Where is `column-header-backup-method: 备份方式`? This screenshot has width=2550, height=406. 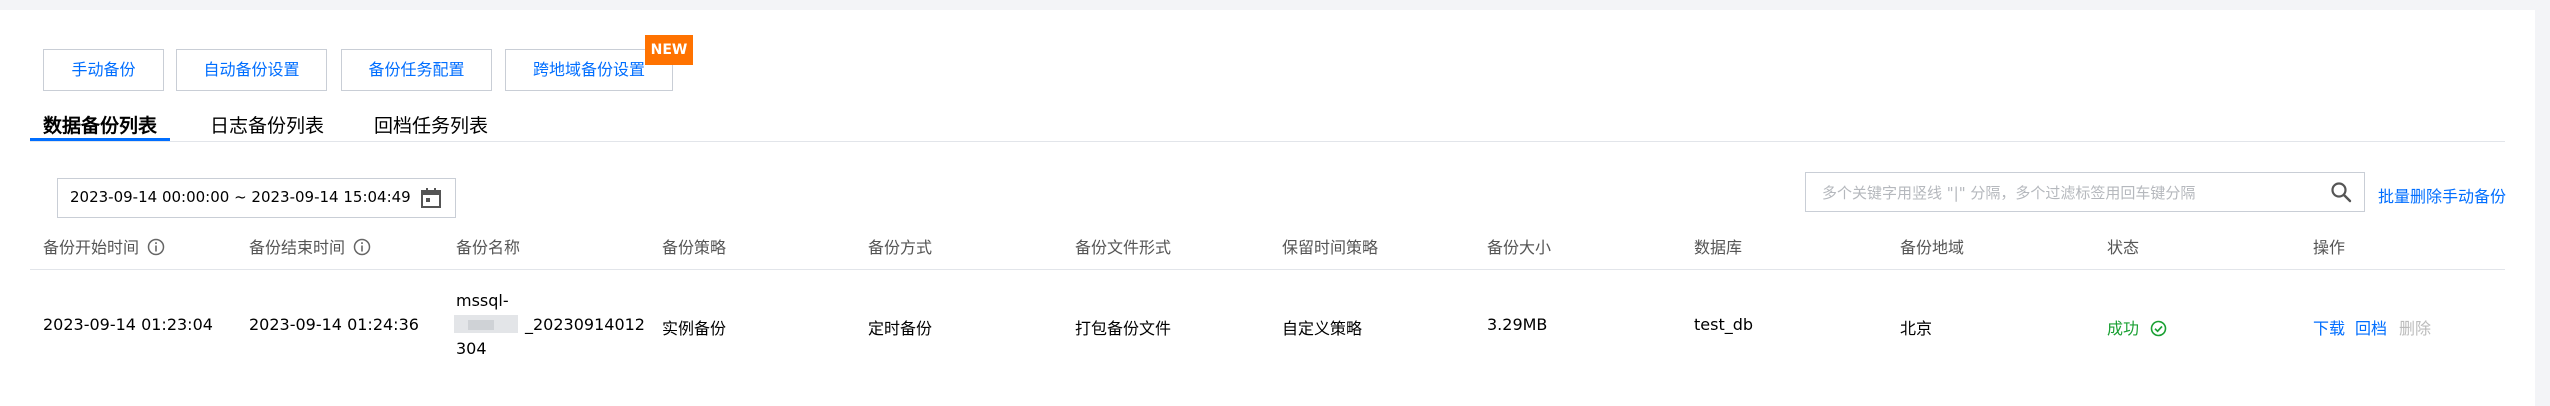
column-header-backup-method: 备份方式 is located at coordinates (900, 247).